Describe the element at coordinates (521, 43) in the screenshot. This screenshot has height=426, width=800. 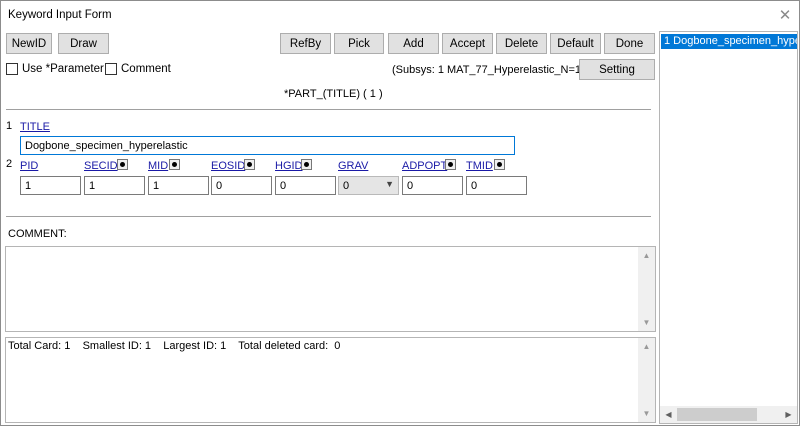
I see `delete-button: Delete` at that location.